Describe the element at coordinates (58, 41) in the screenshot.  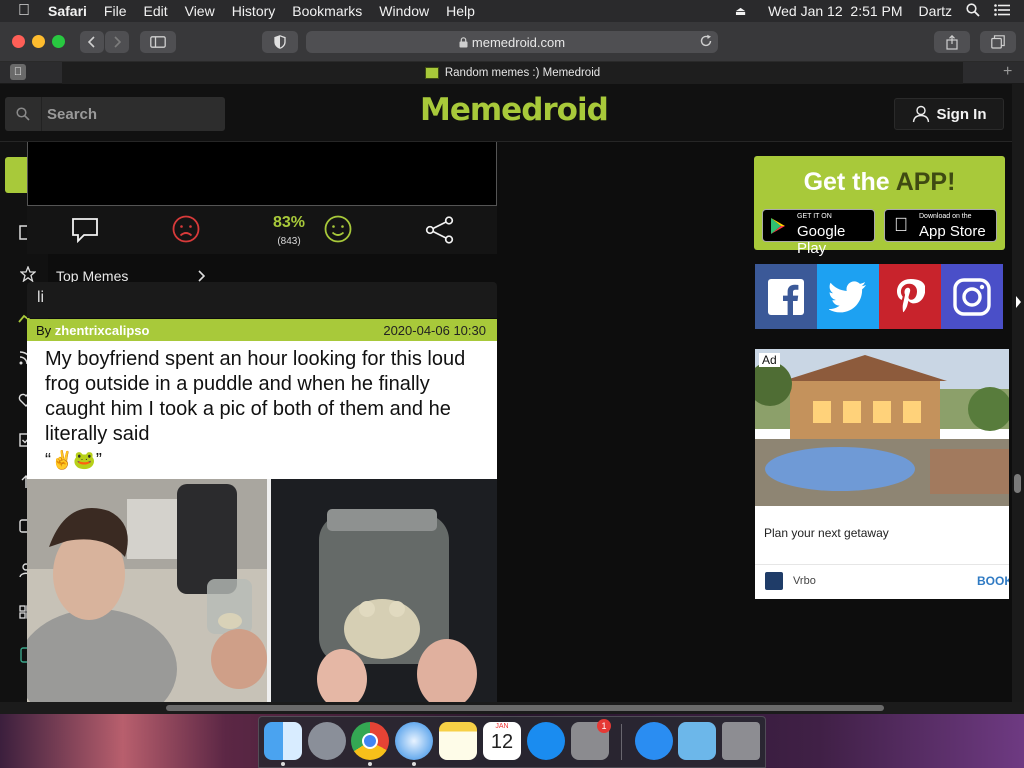
I see `zoom-window-button` at that location.